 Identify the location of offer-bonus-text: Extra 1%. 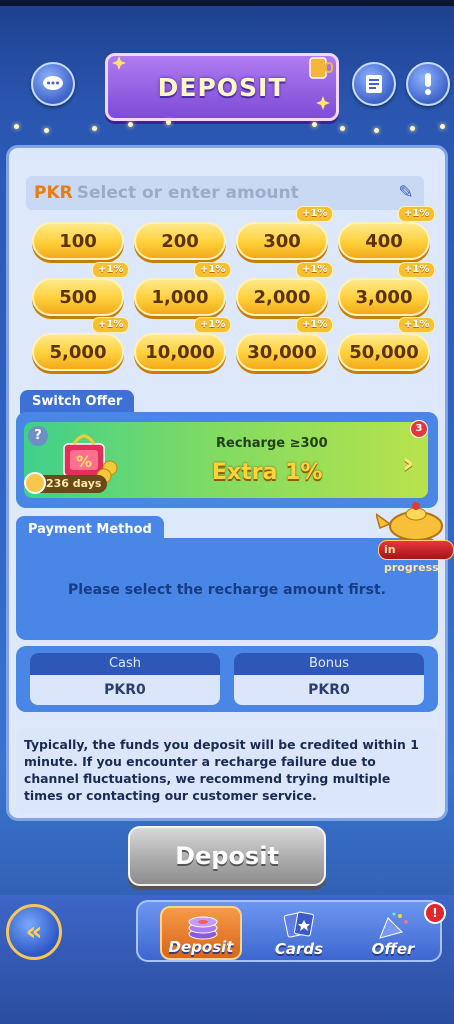
(267, 472).